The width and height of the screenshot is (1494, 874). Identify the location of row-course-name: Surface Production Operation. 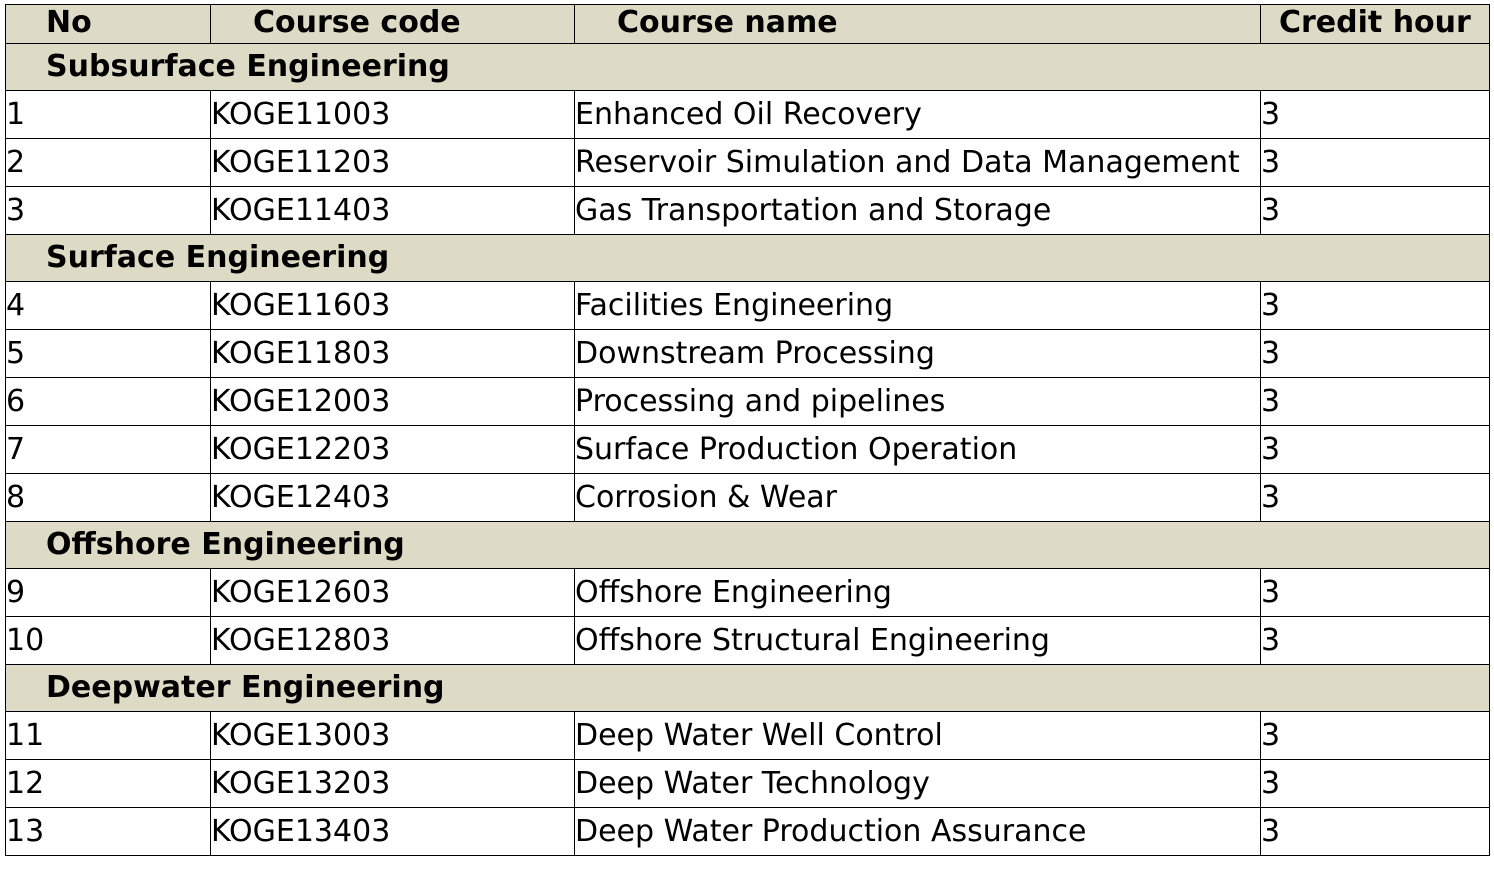
(917, 449).